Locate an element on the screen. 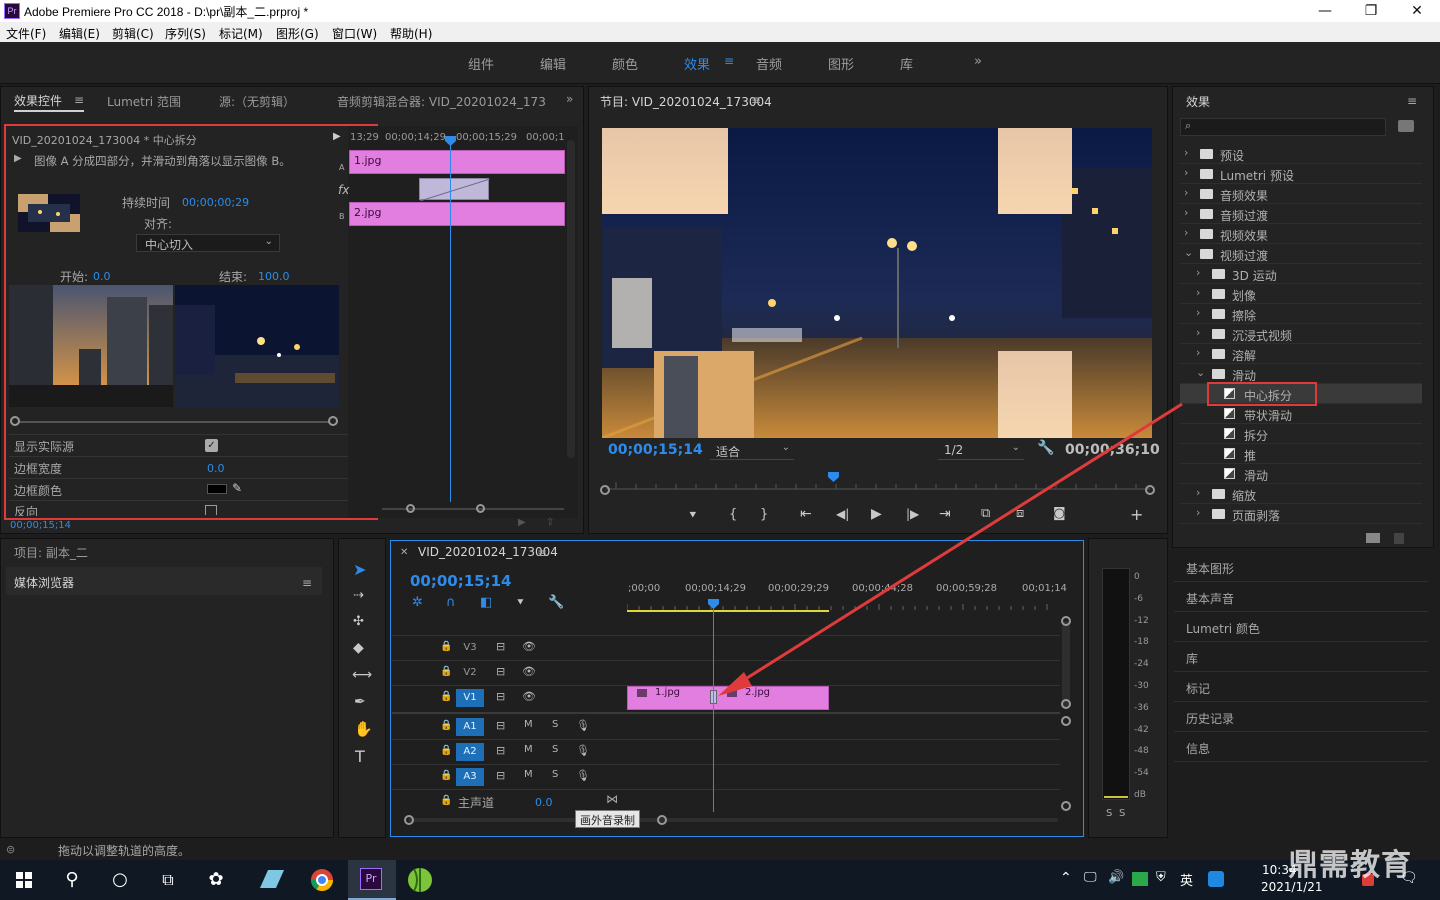  workspace-more-icon: » is located at coordinates (978, 61).